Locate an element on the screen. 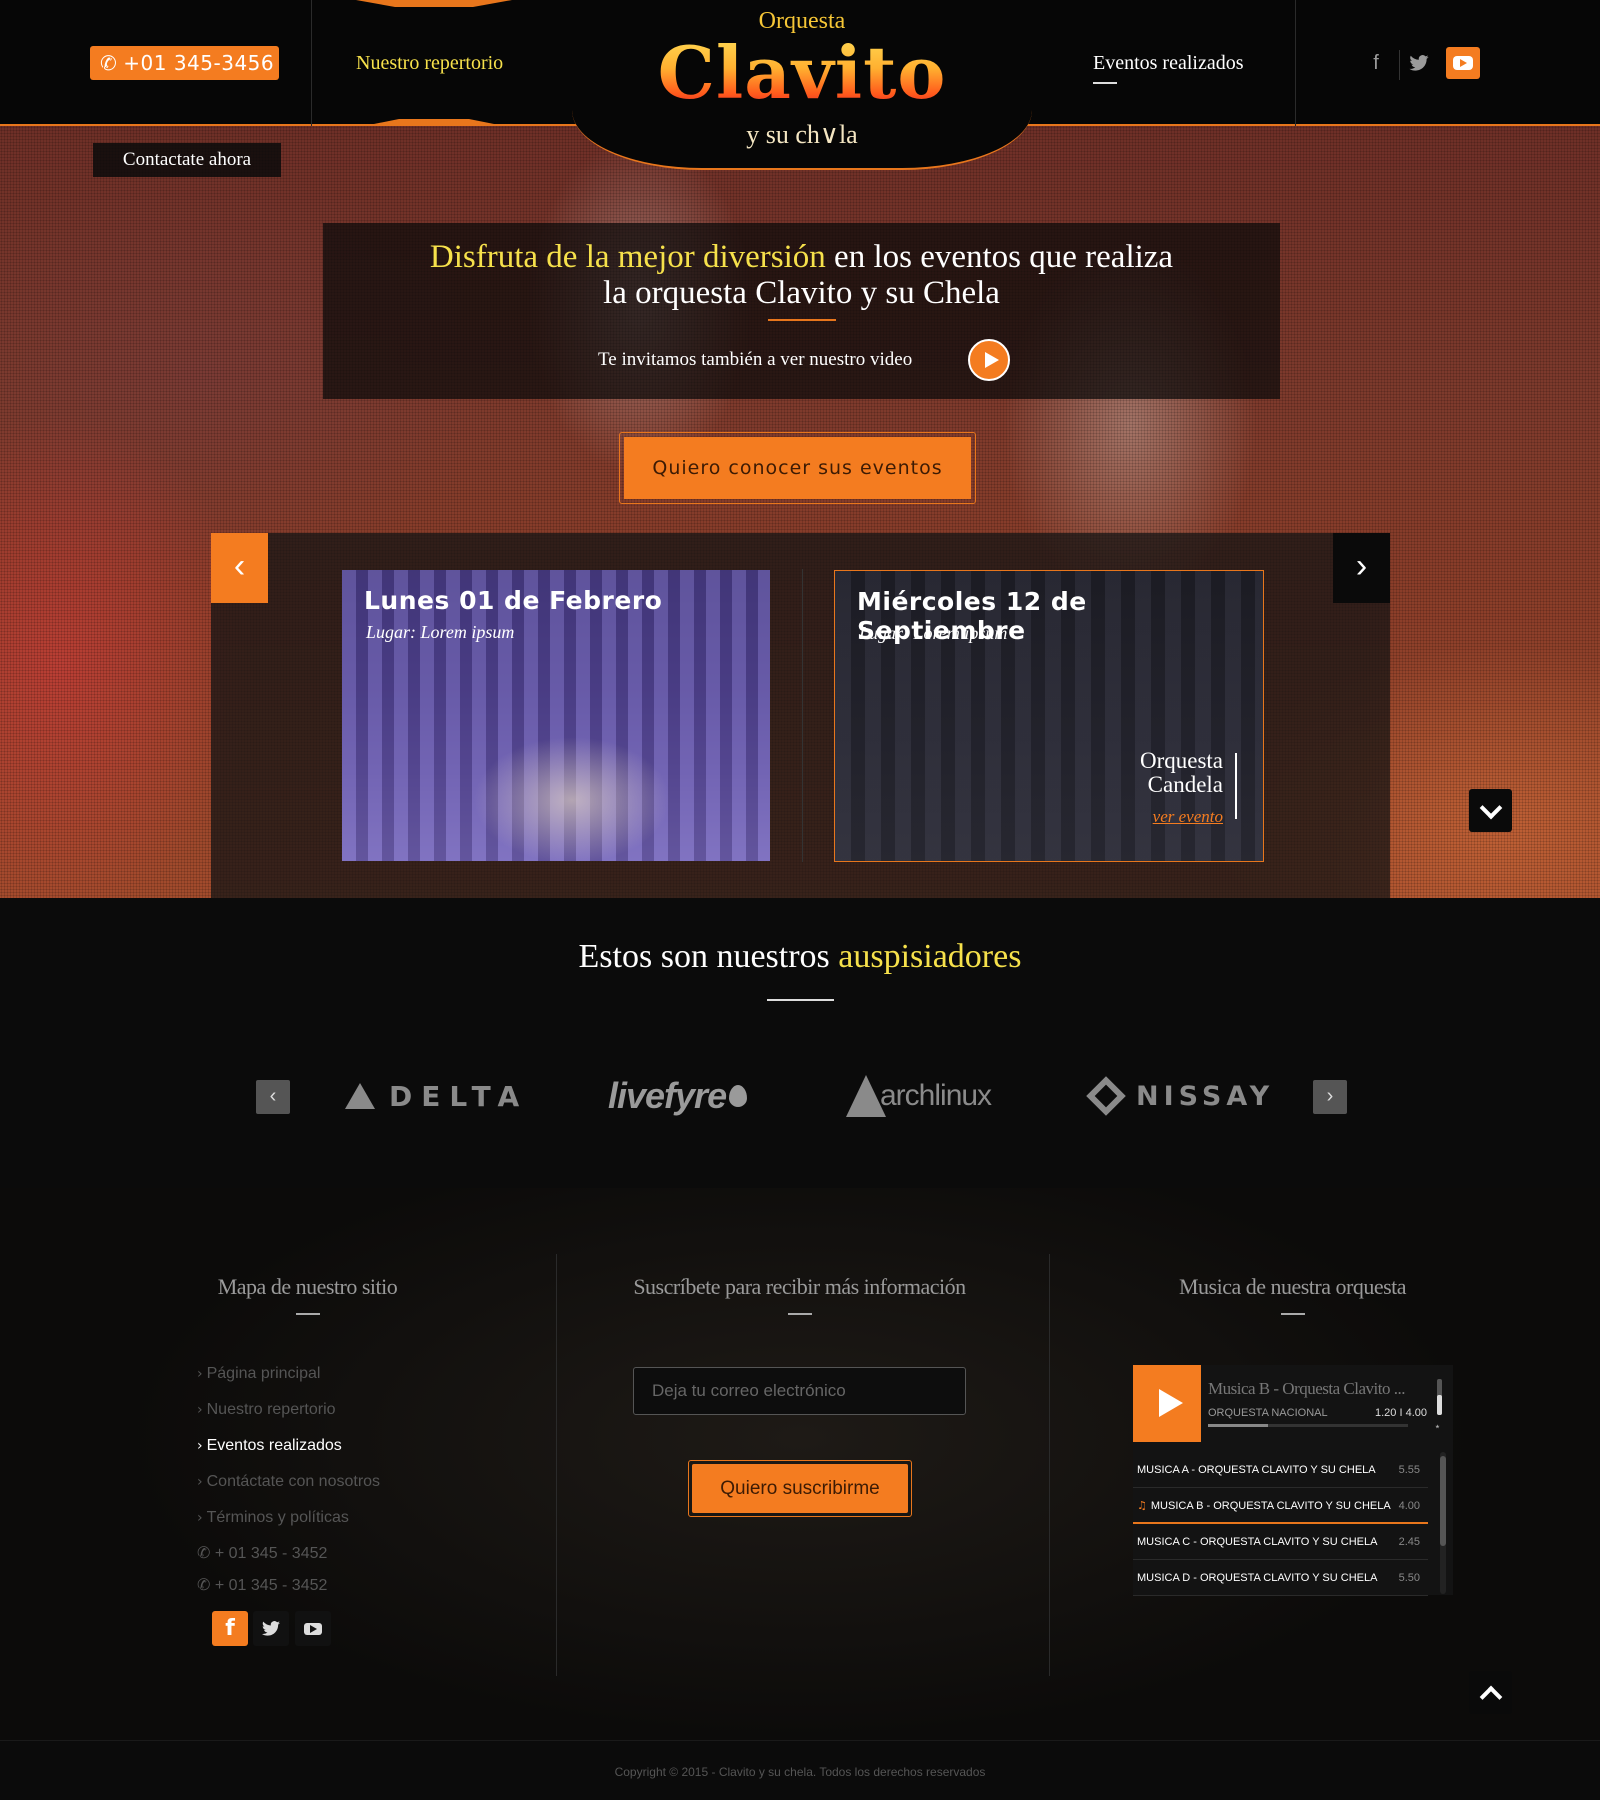 This screenshot has height=1800, width=1600. scroll-top-button is located at coordinates (1490, 1692).